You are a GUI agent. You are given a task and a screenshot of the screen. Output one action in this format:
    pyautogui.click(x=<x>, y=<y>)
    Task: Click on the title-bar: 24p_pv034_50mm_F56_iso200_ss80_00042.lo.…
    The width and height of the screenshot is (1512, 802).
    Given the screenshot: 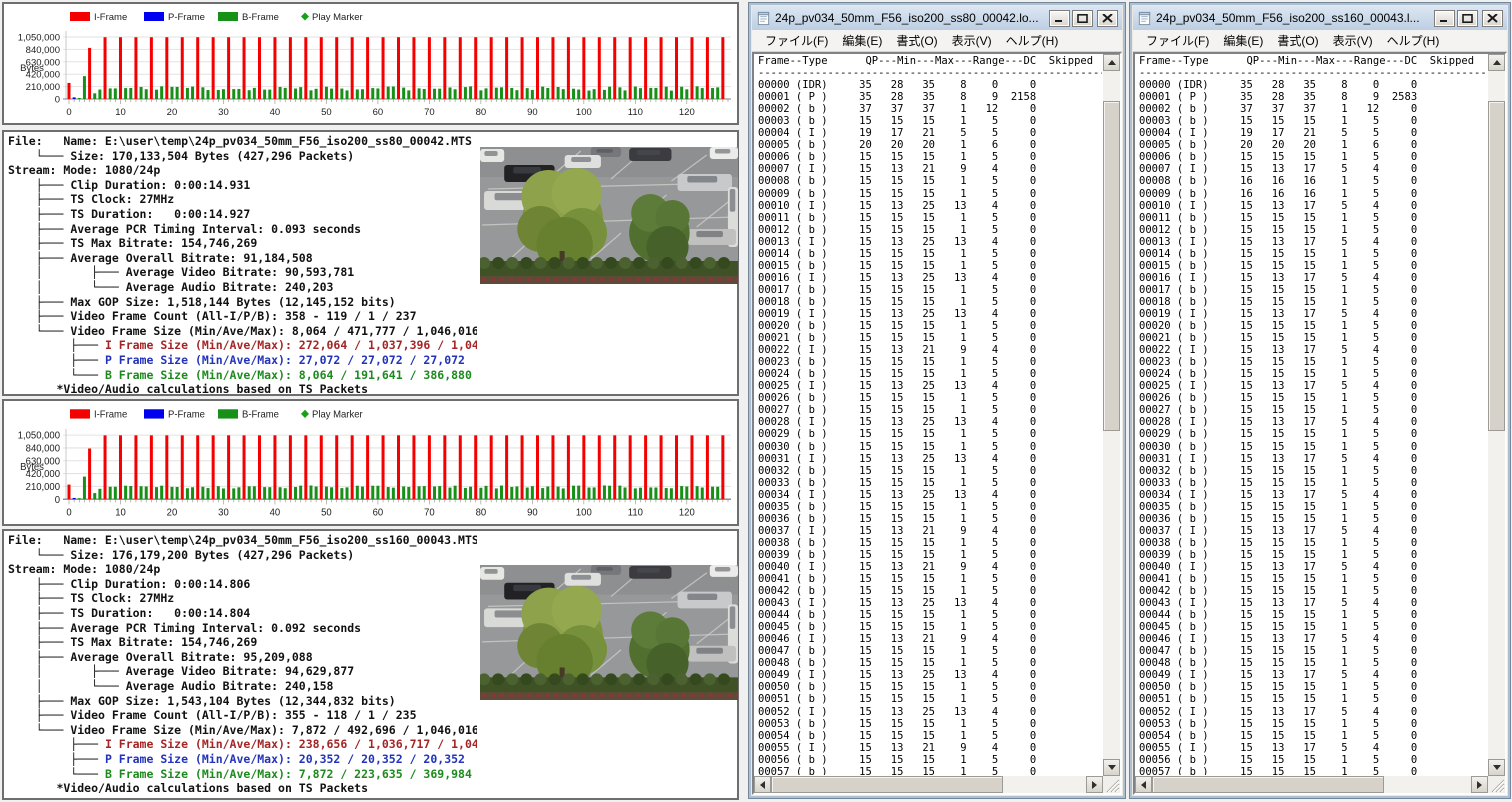 What is the action you would take?
    pyautogui.click(x=937, y=18)
    